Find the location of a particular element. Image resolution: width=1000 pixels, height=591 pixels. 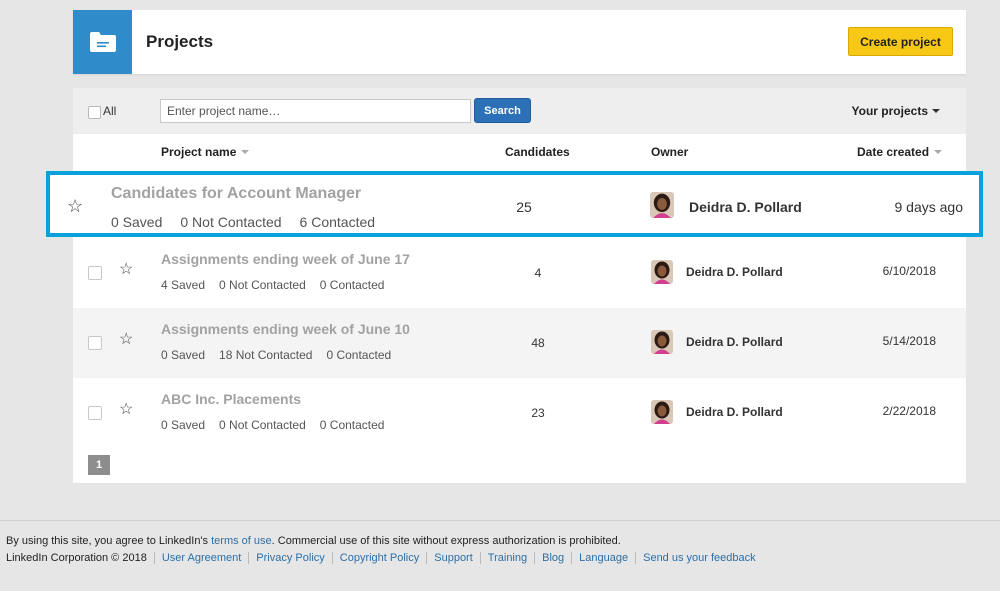

project-stats: 4 Saved 0 Not Contacted 0 Contacted is located at coordinates (279, 285).